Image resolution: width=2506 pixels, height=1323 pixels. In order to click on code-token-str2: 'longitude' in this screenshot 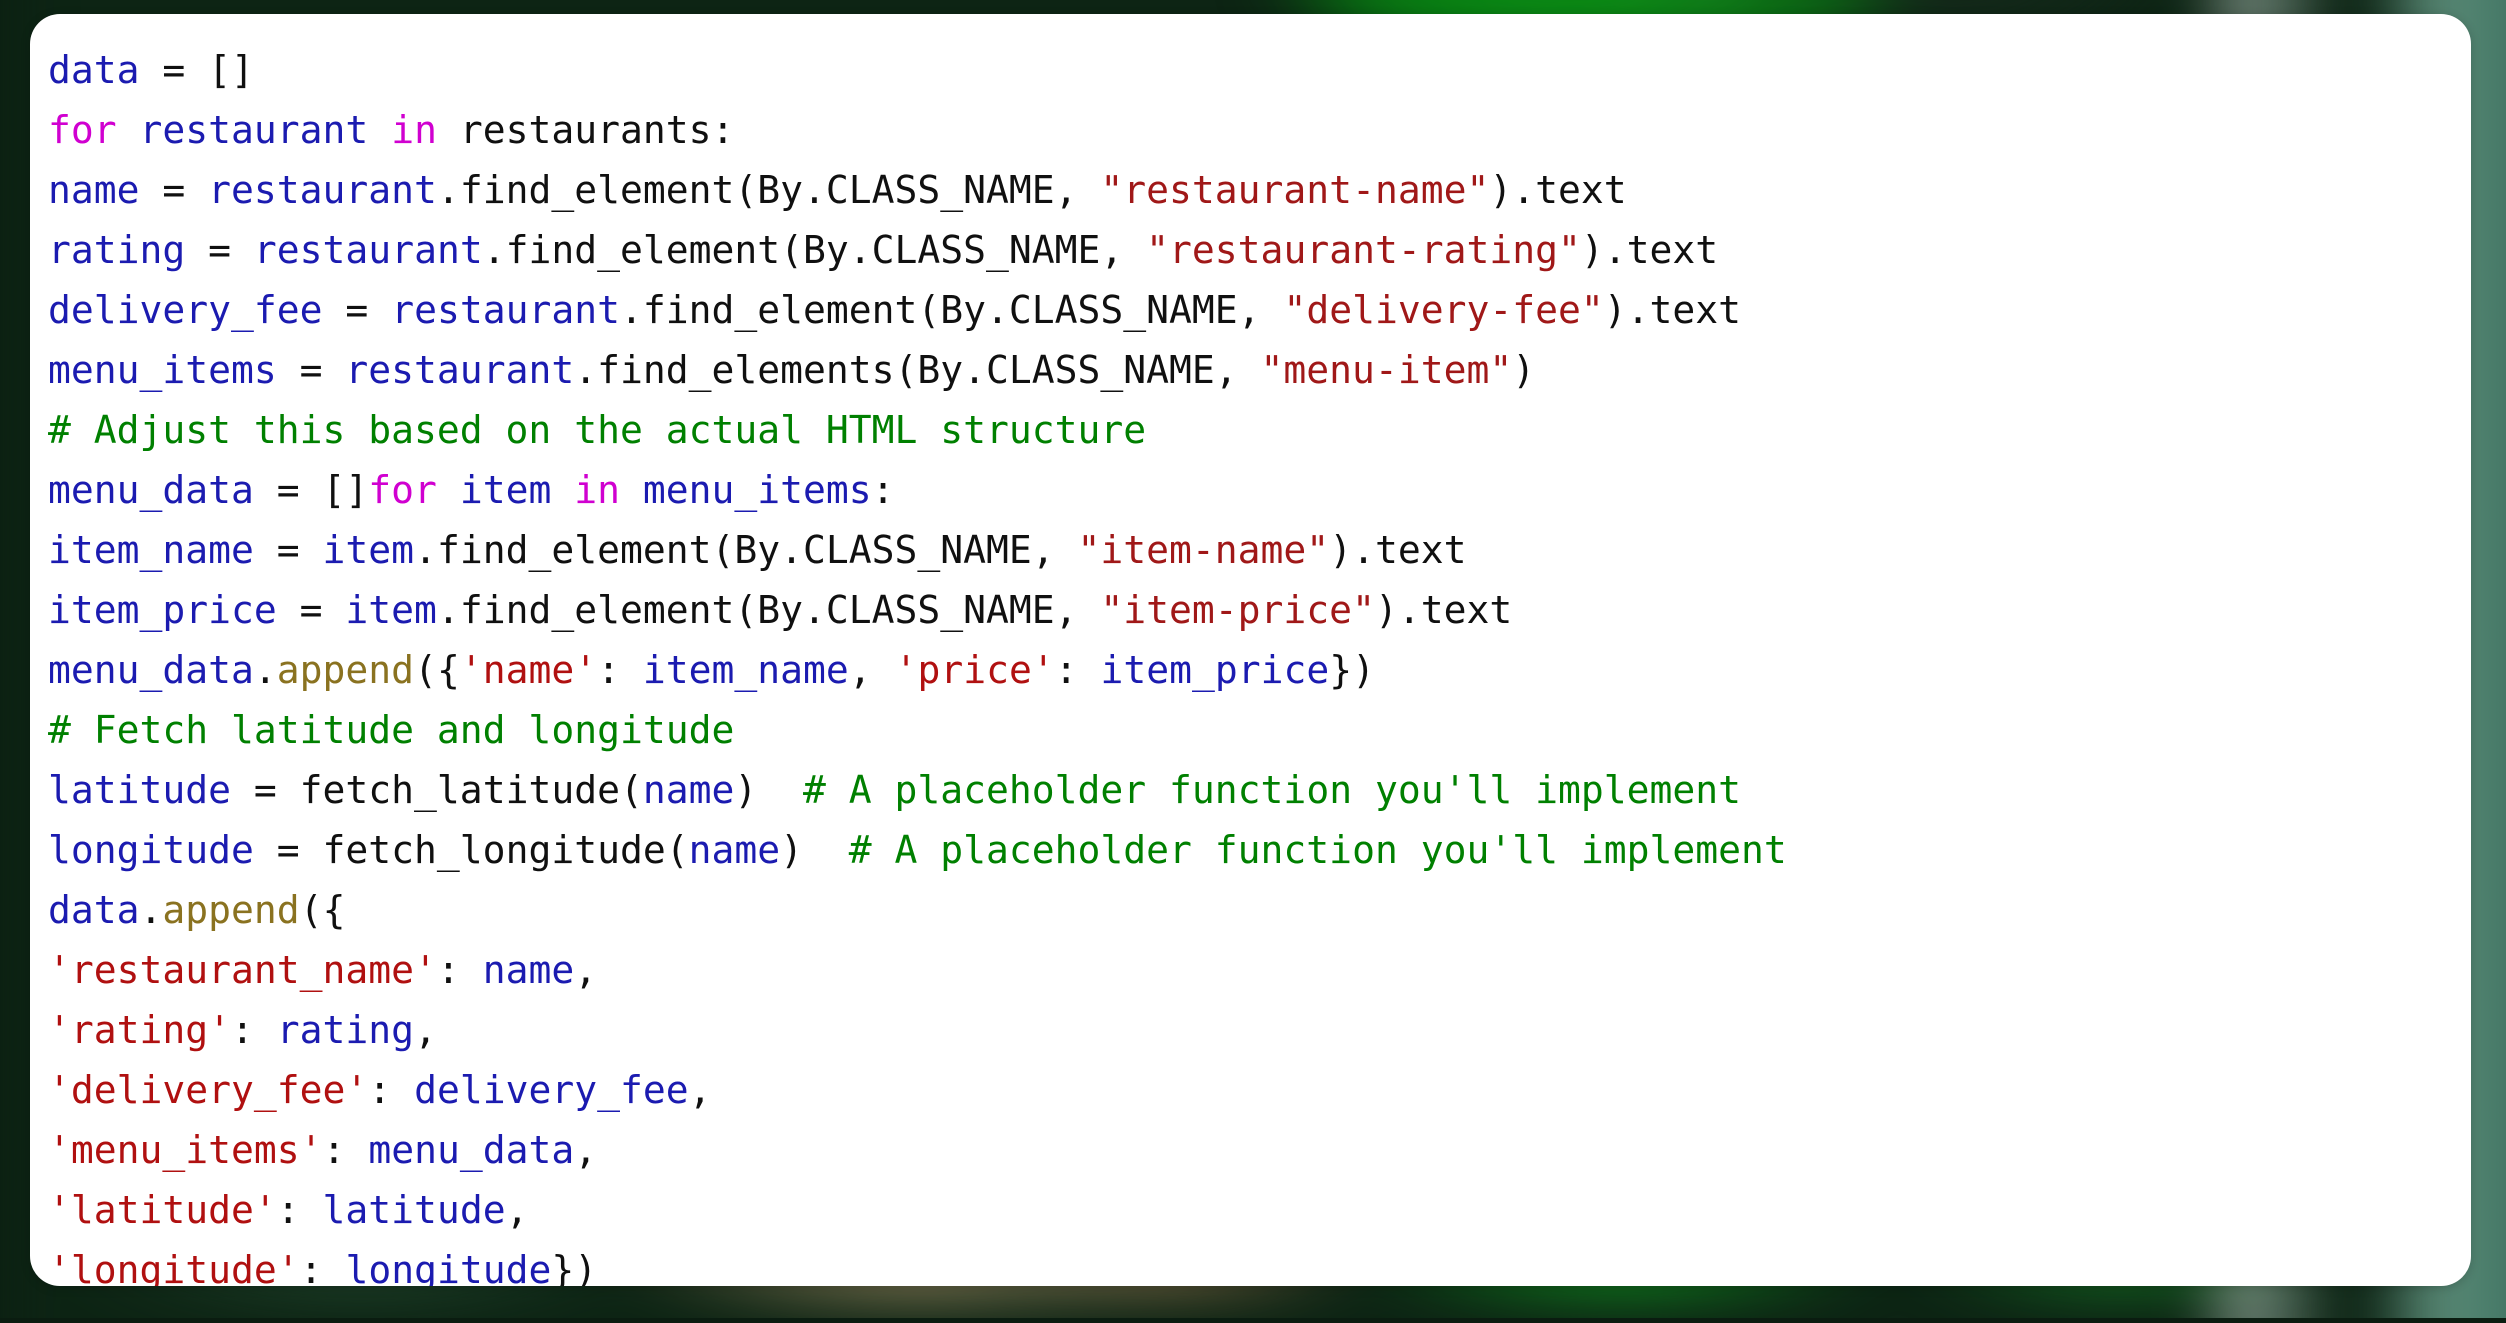, I will do `click(174, 1267)`.